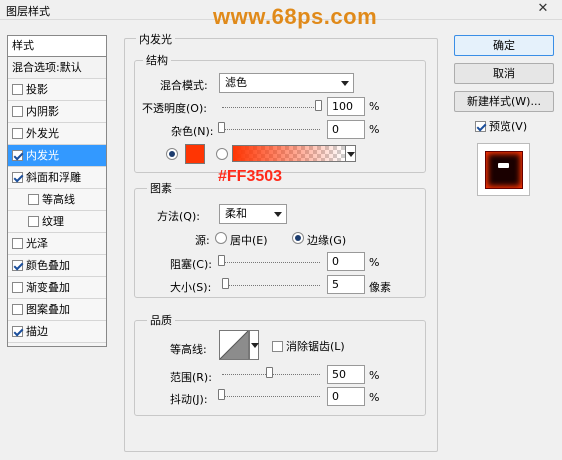 This screenshot has height=460, width=562. What do you see at coordinates (374, 129) in the screenshot?
I see `noise-unit: %` at bounding box center [374, 129].